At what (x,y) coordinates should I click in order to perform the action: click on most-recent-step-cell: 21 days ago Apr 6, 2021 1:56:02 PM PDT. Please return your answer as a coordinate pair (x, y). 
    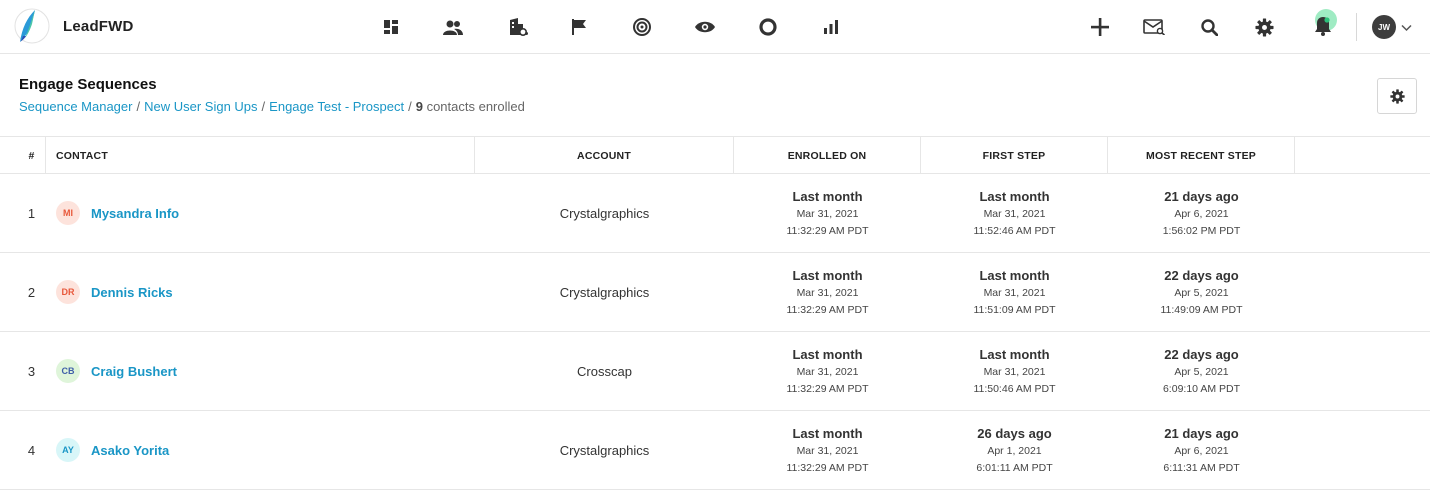
    Looking at the image, I should click on (1201, 213).